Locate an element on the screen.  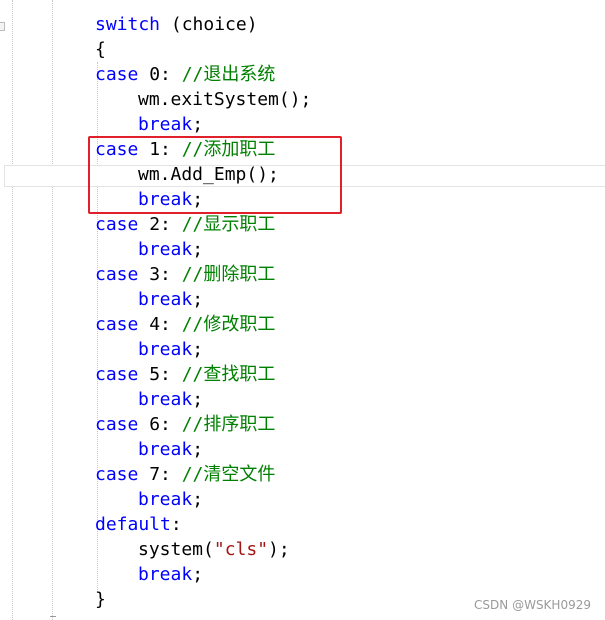
code-token-comment: //删除职工 is located at coordinates (228, 274).